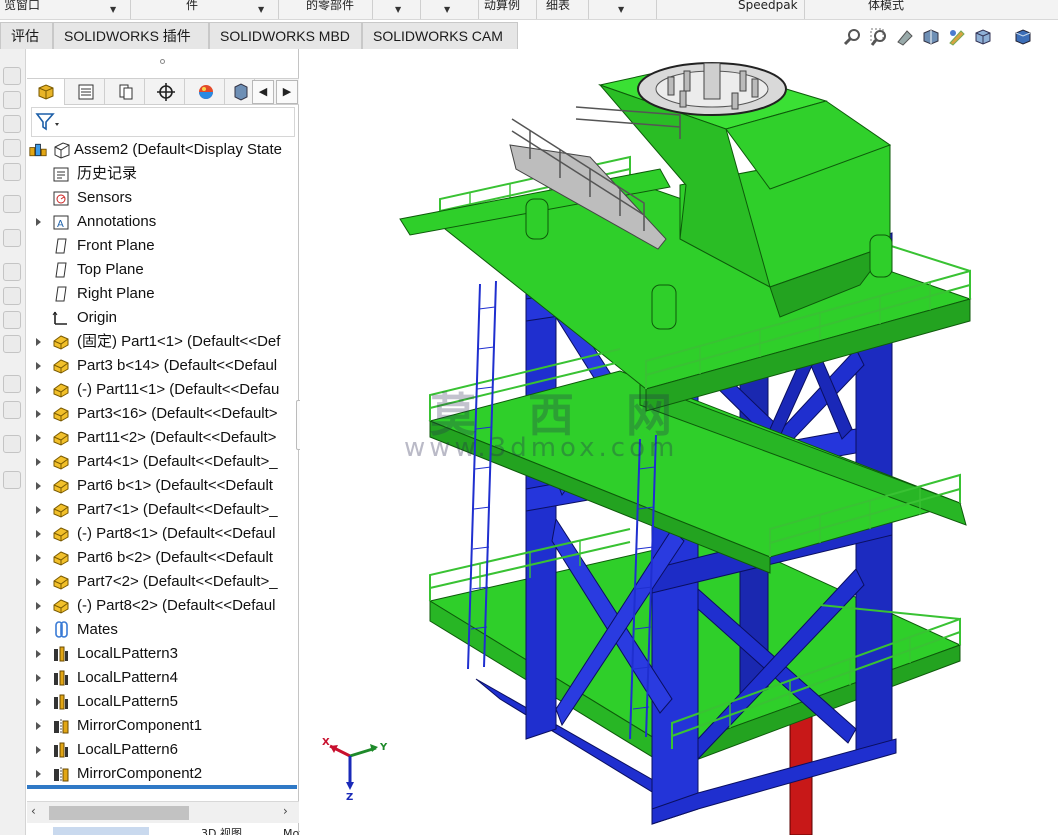  I want to click on tab-display-manager, so click(206, 92).